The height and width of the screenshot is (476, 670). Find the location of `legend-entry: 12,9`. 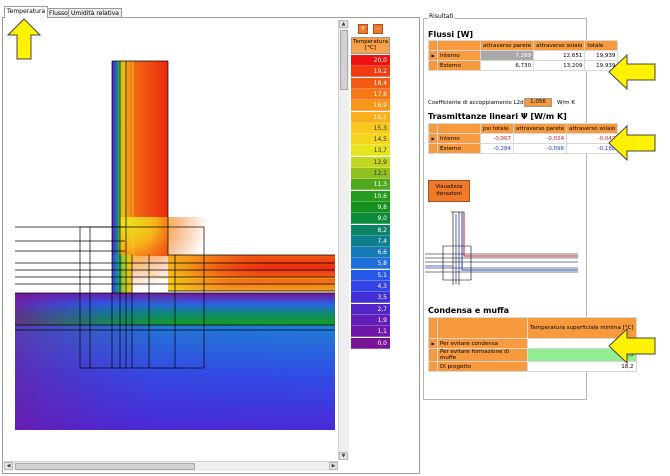

legend-entry: 12,9 is located at coordinates (370, 162).